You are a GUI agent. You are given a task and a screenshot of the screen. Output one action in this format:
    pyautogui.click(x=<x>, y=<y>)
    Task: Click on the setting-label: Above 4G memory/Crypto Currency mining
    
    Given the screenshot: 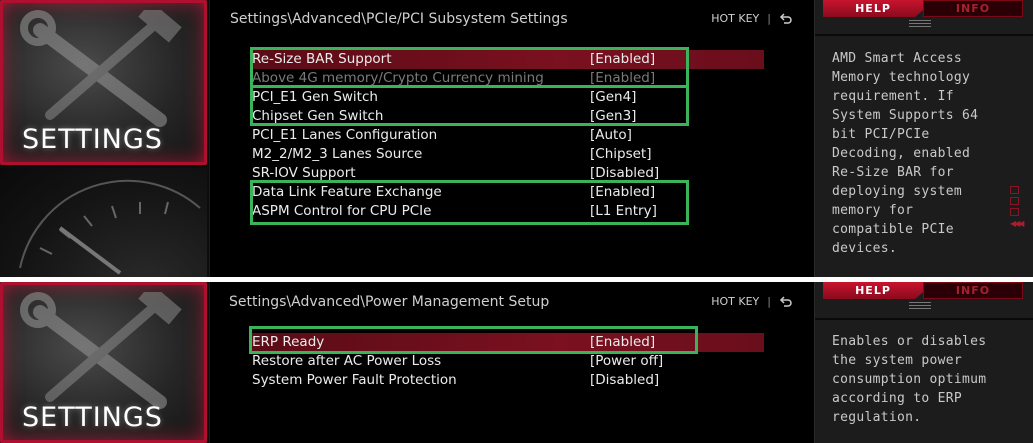 What is the action you would take?
    pyautogui.click(x=398, y=78)
    